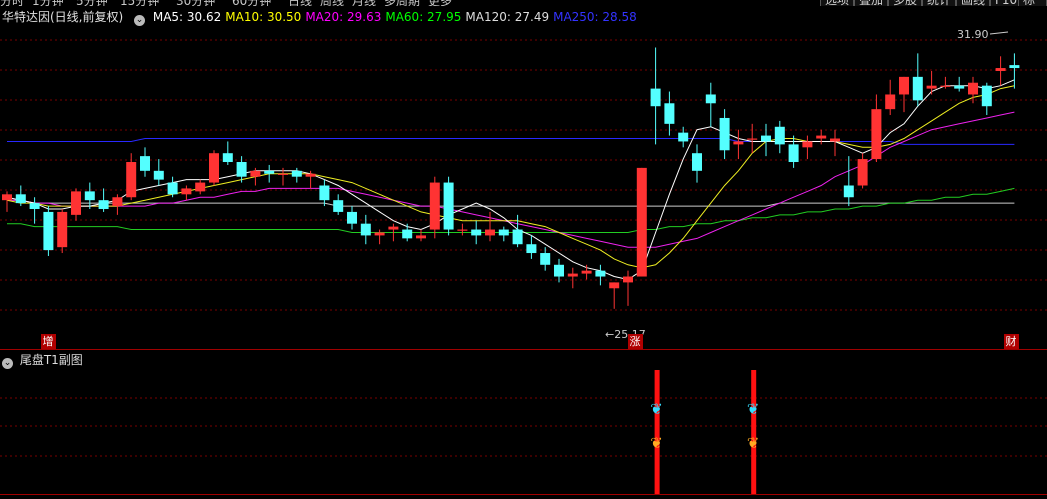  I want to click on high-arrow, so click(999, 33).